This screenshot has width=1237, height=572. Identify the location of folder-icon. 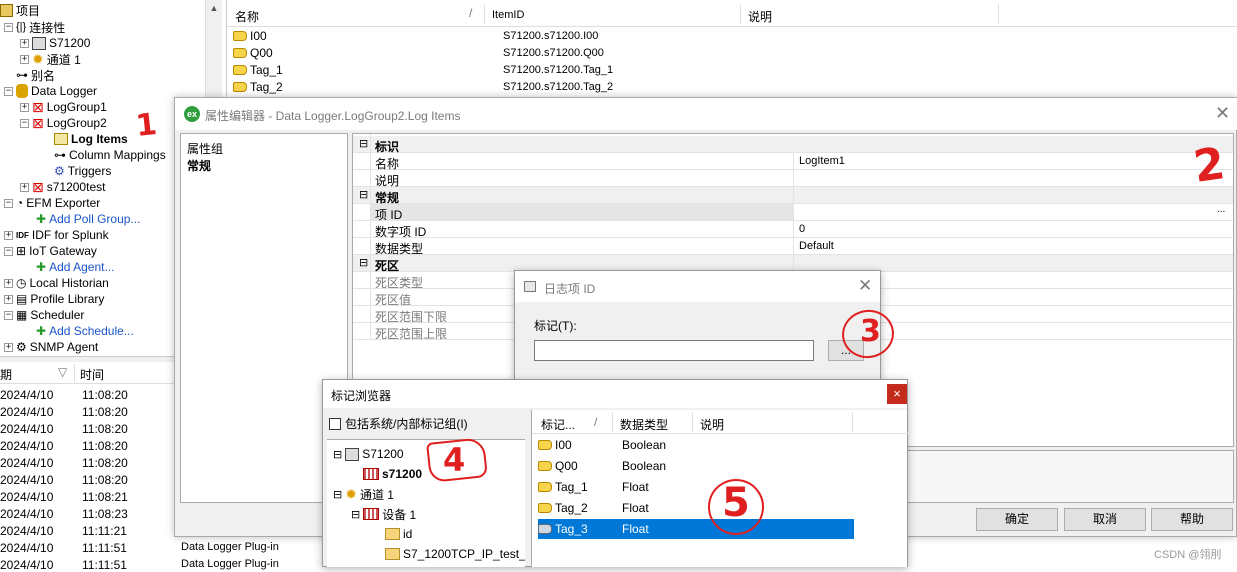
(392, 554).